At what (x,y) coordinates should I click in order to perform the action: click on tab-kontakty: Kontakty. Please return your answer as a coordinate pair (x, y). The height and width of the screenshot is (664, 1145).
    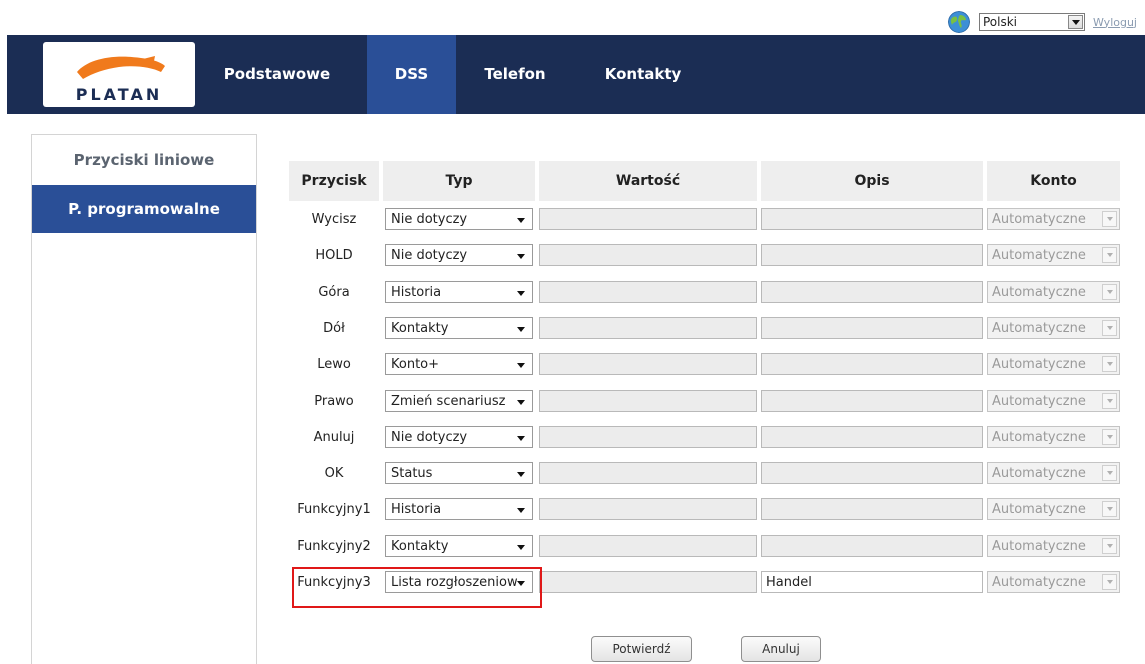
    Looking at the image, I should click on (643, 74).